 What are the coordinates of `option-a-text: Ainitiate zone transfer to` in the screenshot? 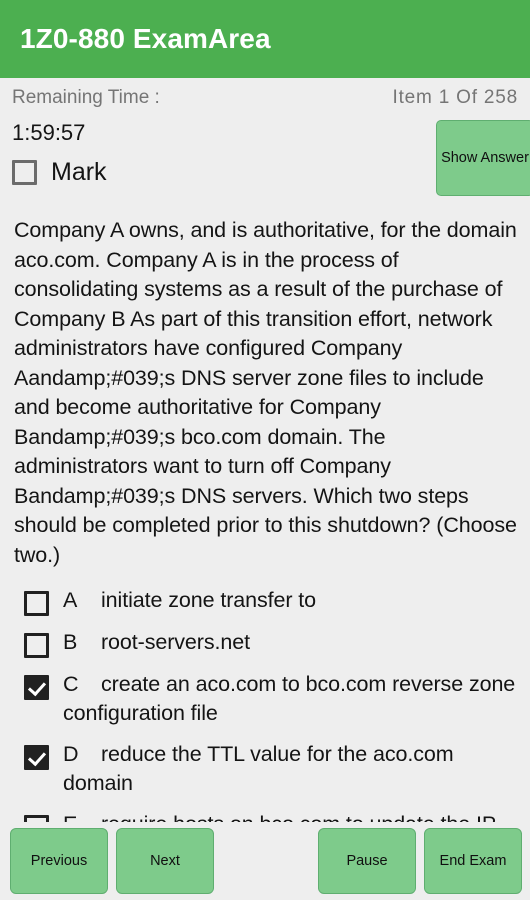 It's located at (189, 600).